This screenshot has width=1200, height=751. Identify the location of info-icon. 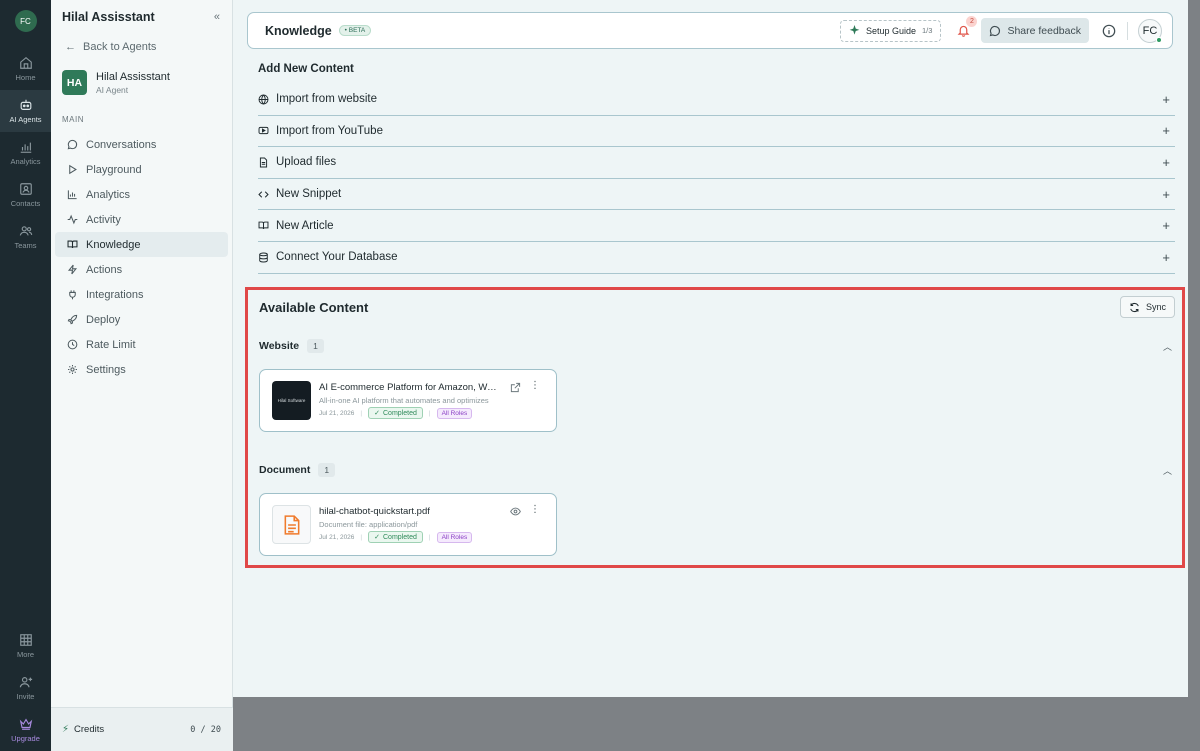
(1109, 30).